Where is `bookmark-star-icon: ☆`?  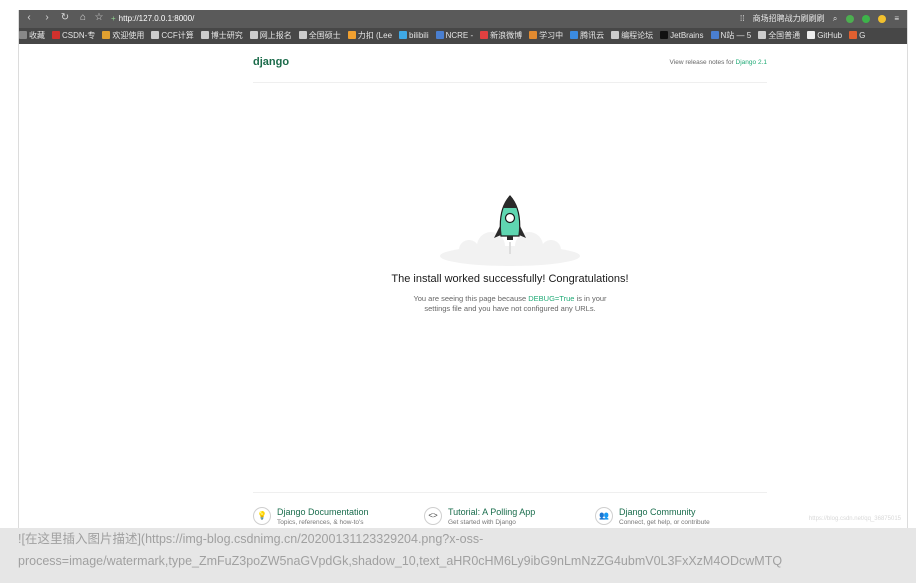 bookmark-star-icon: ☆ is located at coordinates (99, 18).